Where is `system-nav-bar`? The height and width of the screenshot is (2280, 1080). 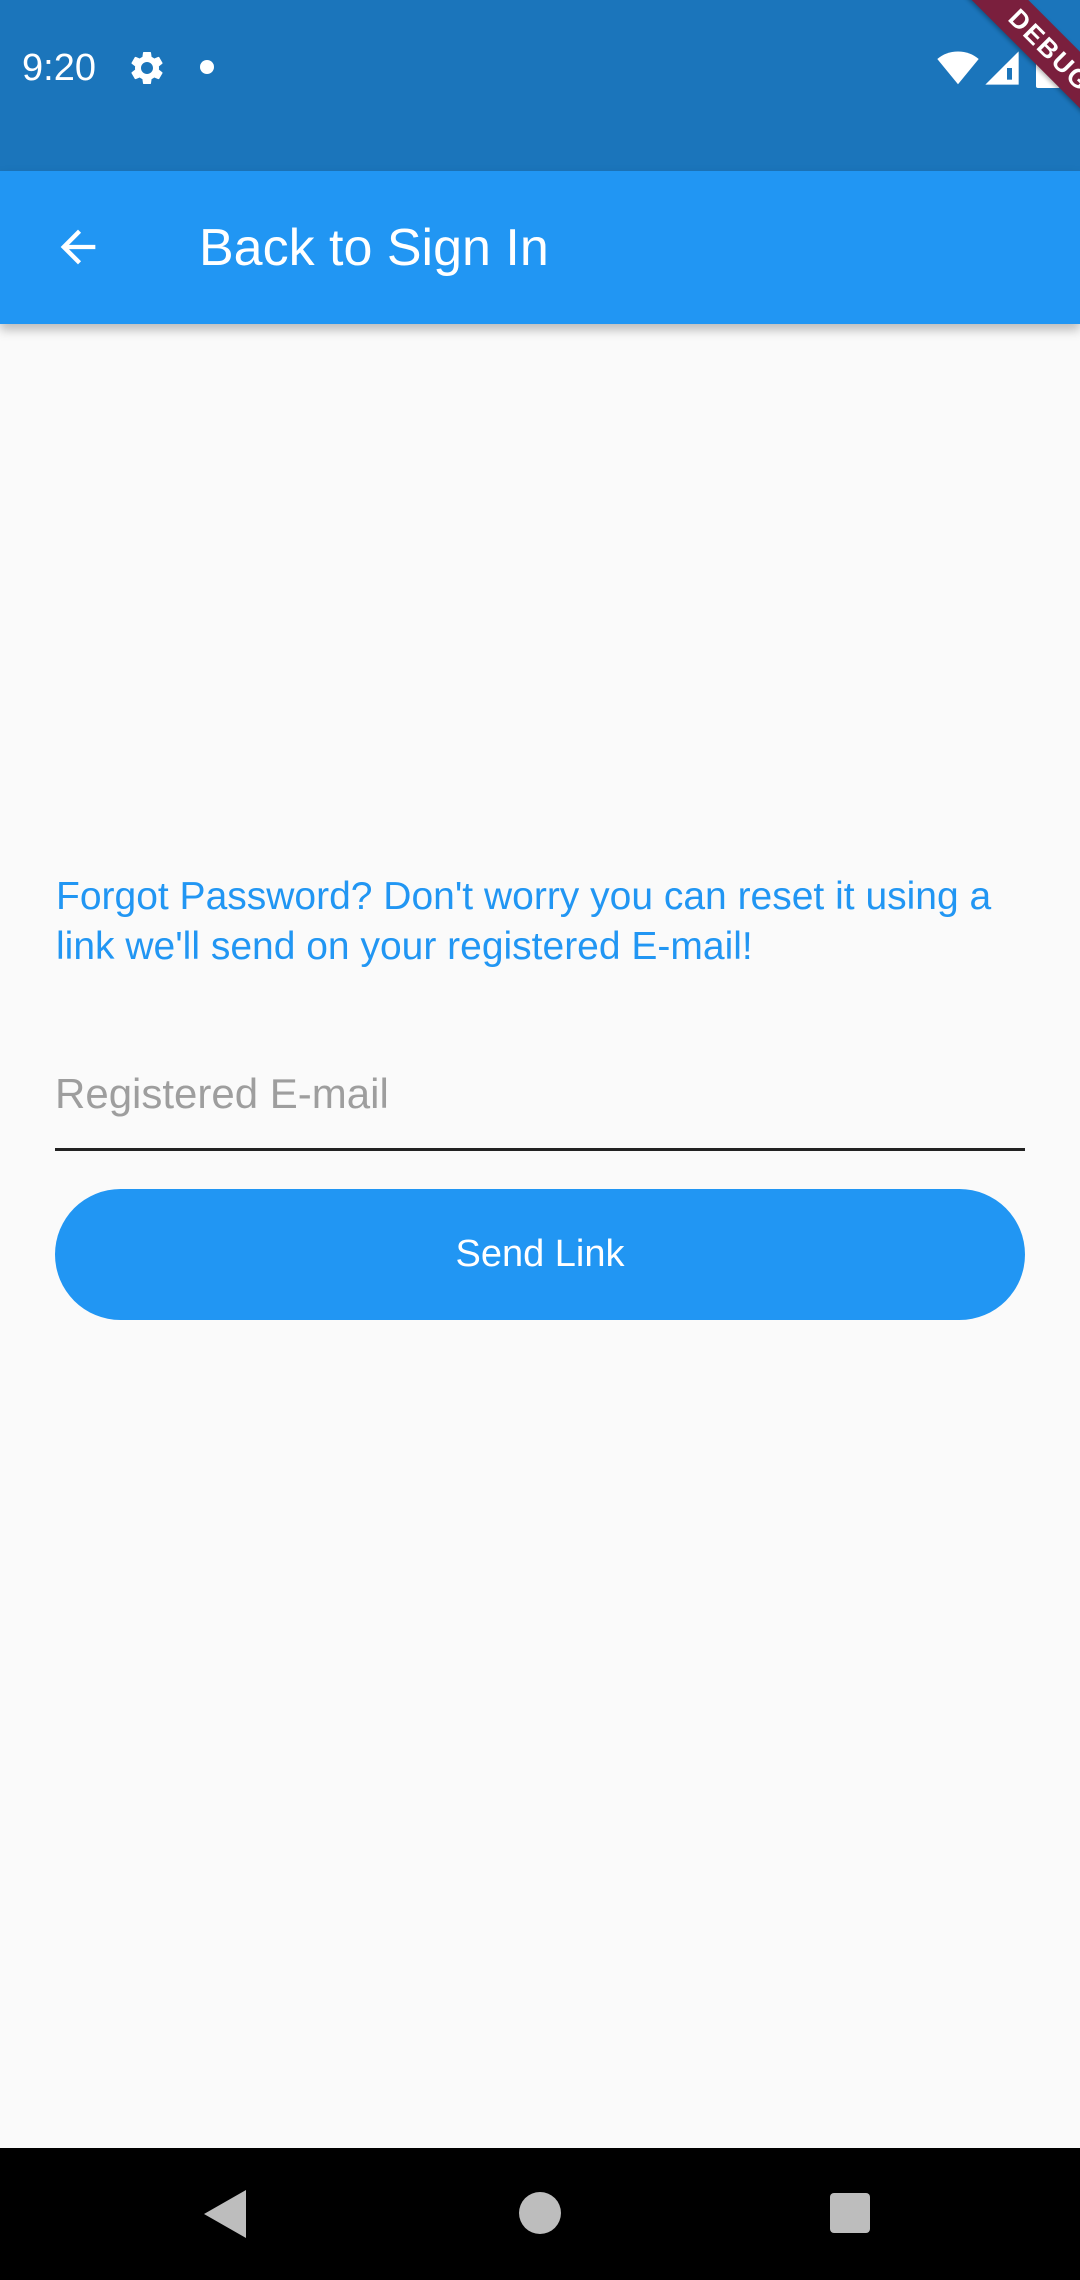
system-nav-bar is located at coordinates (540, 2214).